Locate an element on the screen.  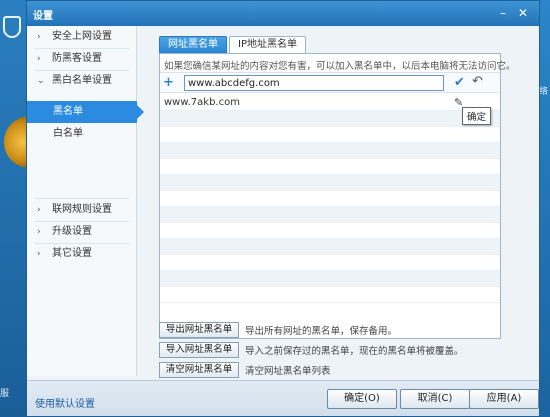
sidebar-item-label: 升级设置 is located at coordinates (72, 231).